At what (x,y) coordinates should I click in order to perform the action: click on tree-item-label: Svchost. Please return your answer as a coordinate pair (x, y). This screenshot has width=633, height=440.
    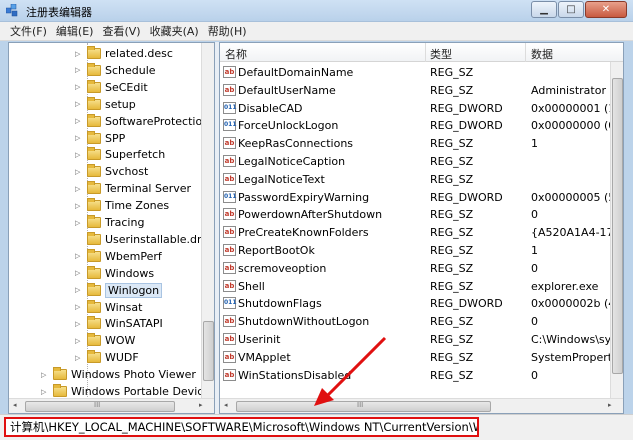
    Looking at the image, I should click on (127, 172).